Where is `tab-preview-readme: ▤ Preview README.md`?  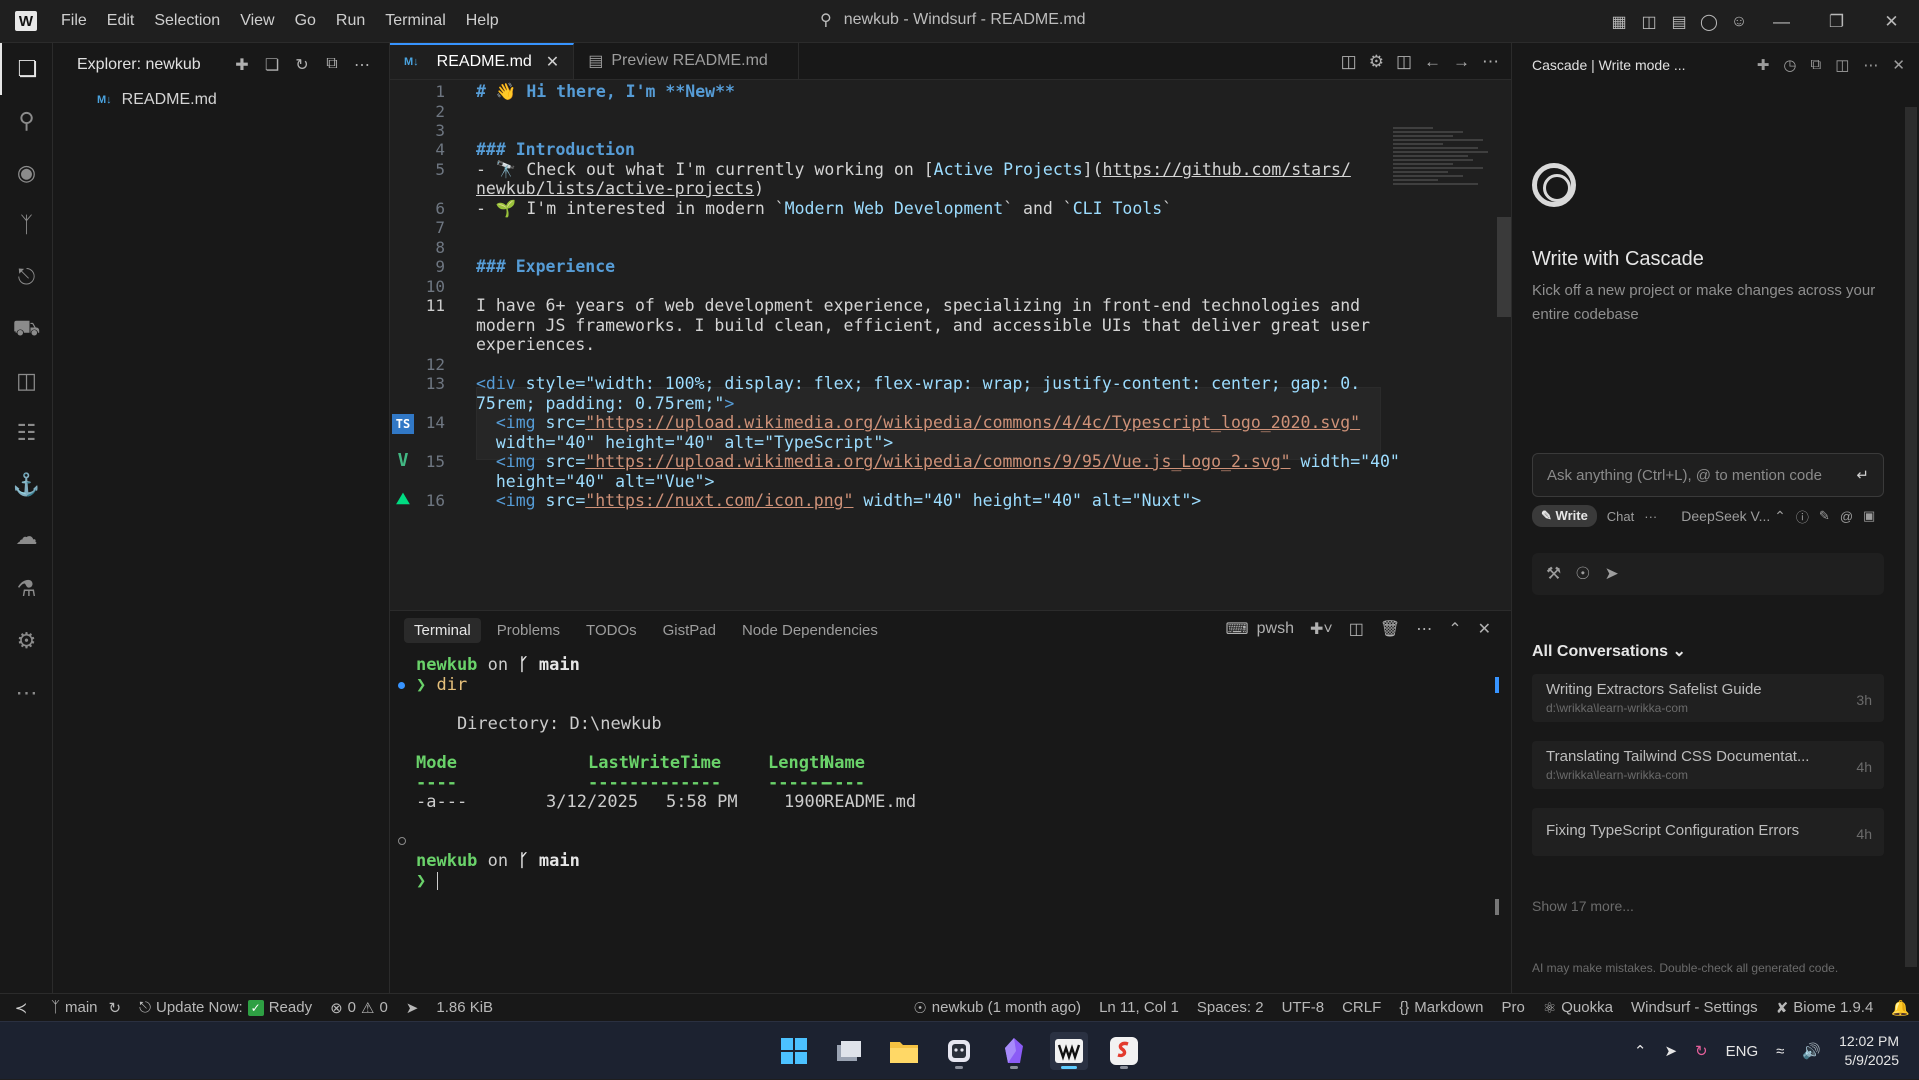 tab-preview-readme: ▤ Preview README.md is located at coordinates (687, 61).